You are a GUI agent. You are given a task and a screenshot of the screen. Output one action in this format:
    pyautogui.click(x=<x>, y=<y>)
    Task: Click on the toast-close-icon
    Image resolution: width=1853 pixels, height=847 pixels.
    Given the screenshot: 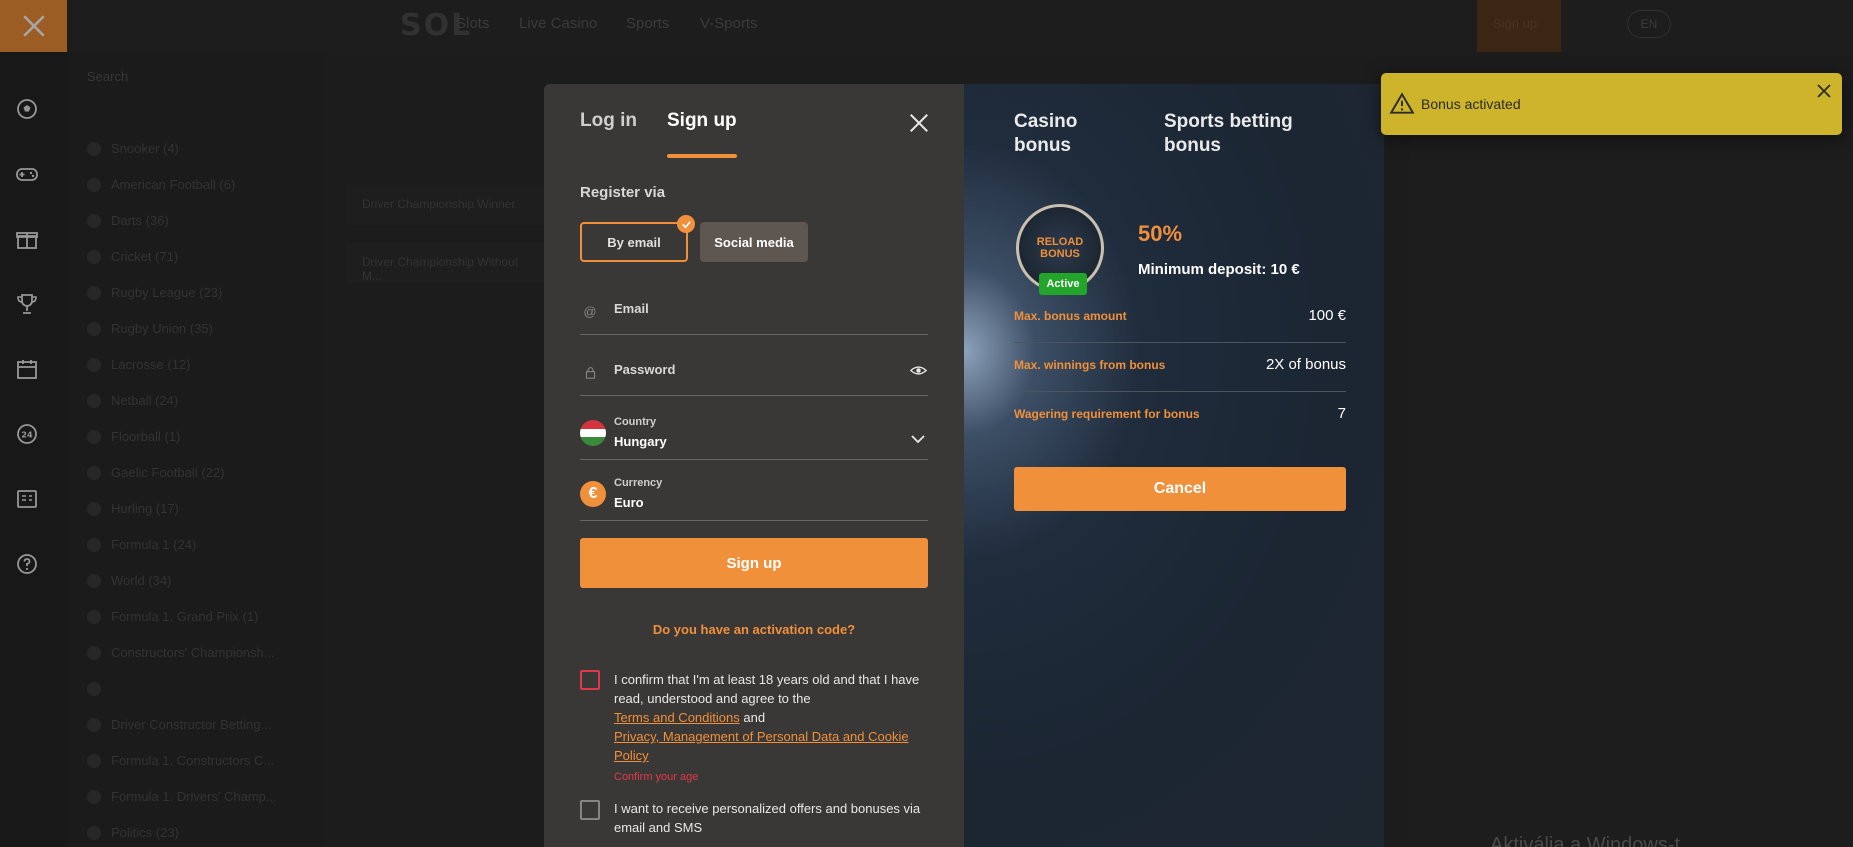 What is the action you would take?
    pyautogui.click(x=1824, y=91)
    